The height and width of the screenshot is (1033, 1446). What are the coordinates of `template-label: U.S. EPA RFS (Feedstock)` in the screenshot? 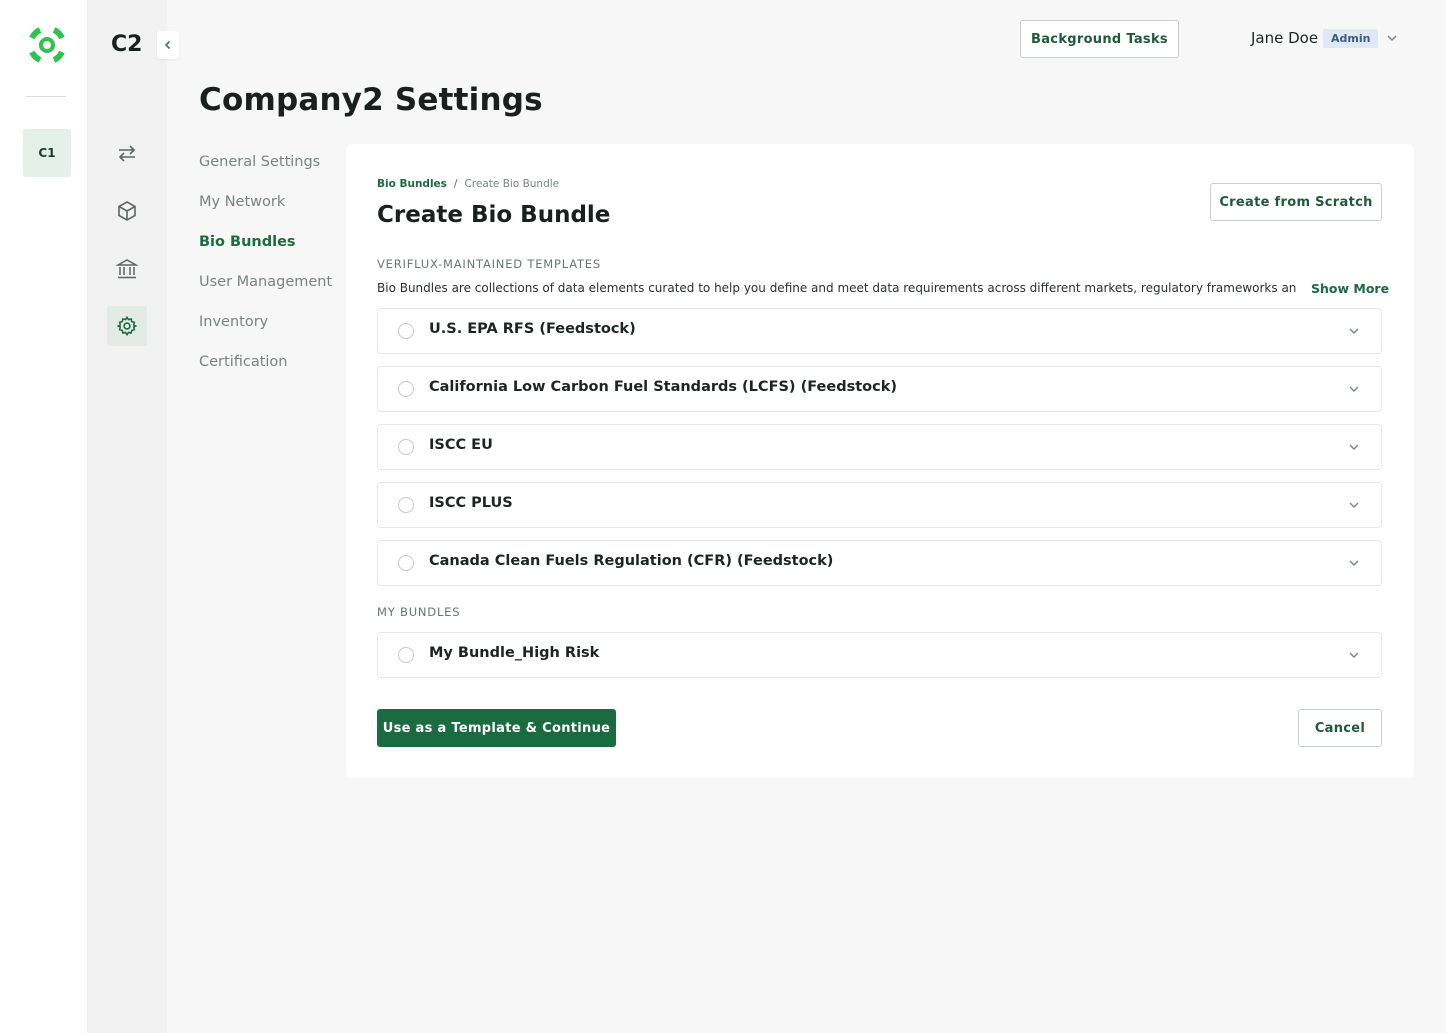 It's located at (532, 329).